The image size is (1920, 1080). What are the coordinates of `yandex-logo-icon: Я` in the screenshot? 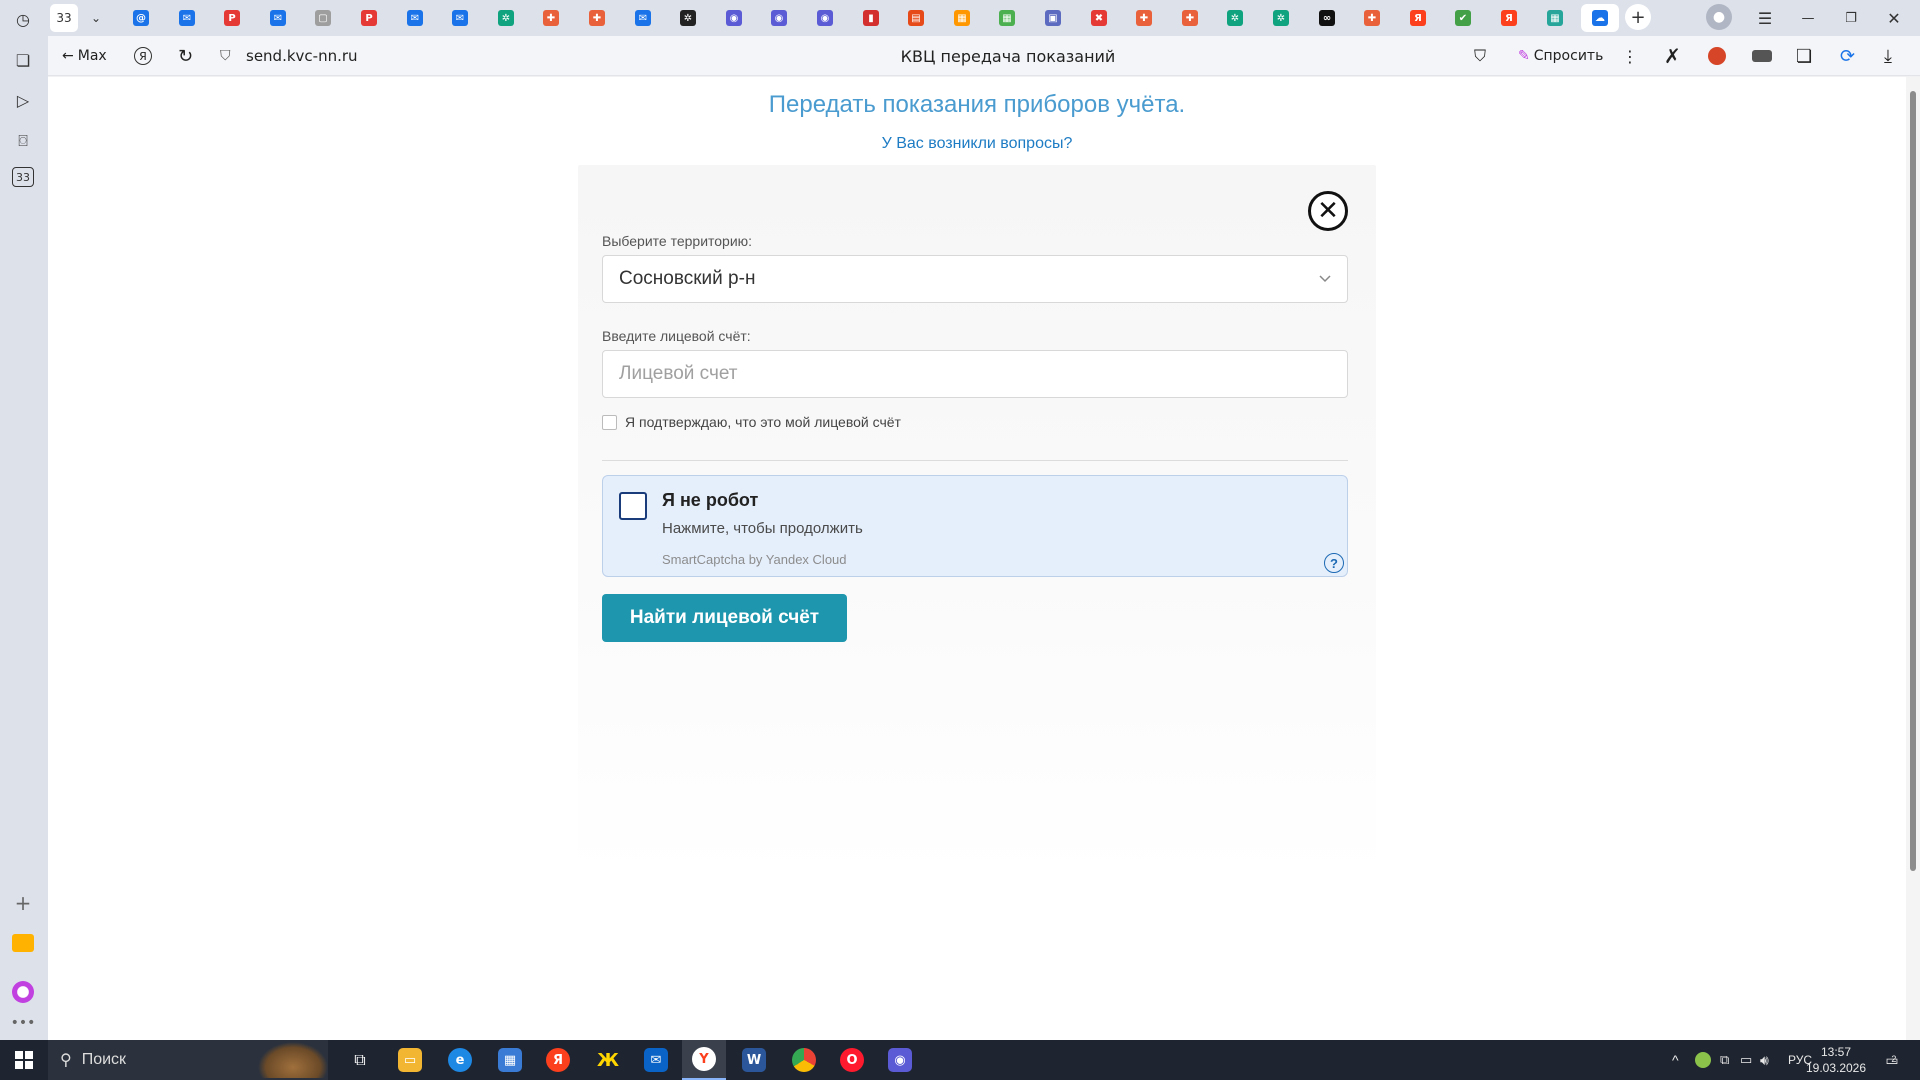 It's located at (143, 56).